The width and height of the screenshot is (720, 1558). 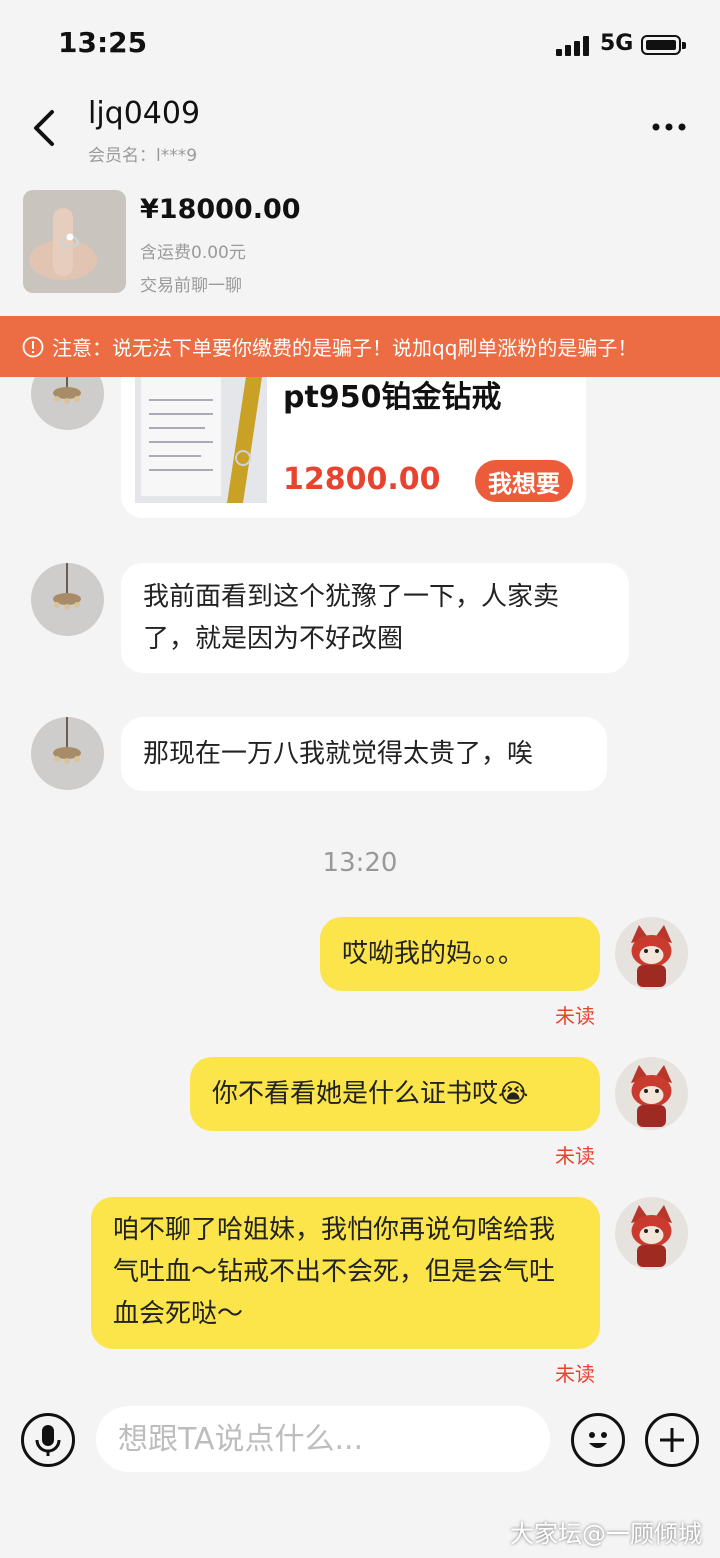 I want to click on chat-hint: 交易前聊一聊, so click(x=191, y=286).